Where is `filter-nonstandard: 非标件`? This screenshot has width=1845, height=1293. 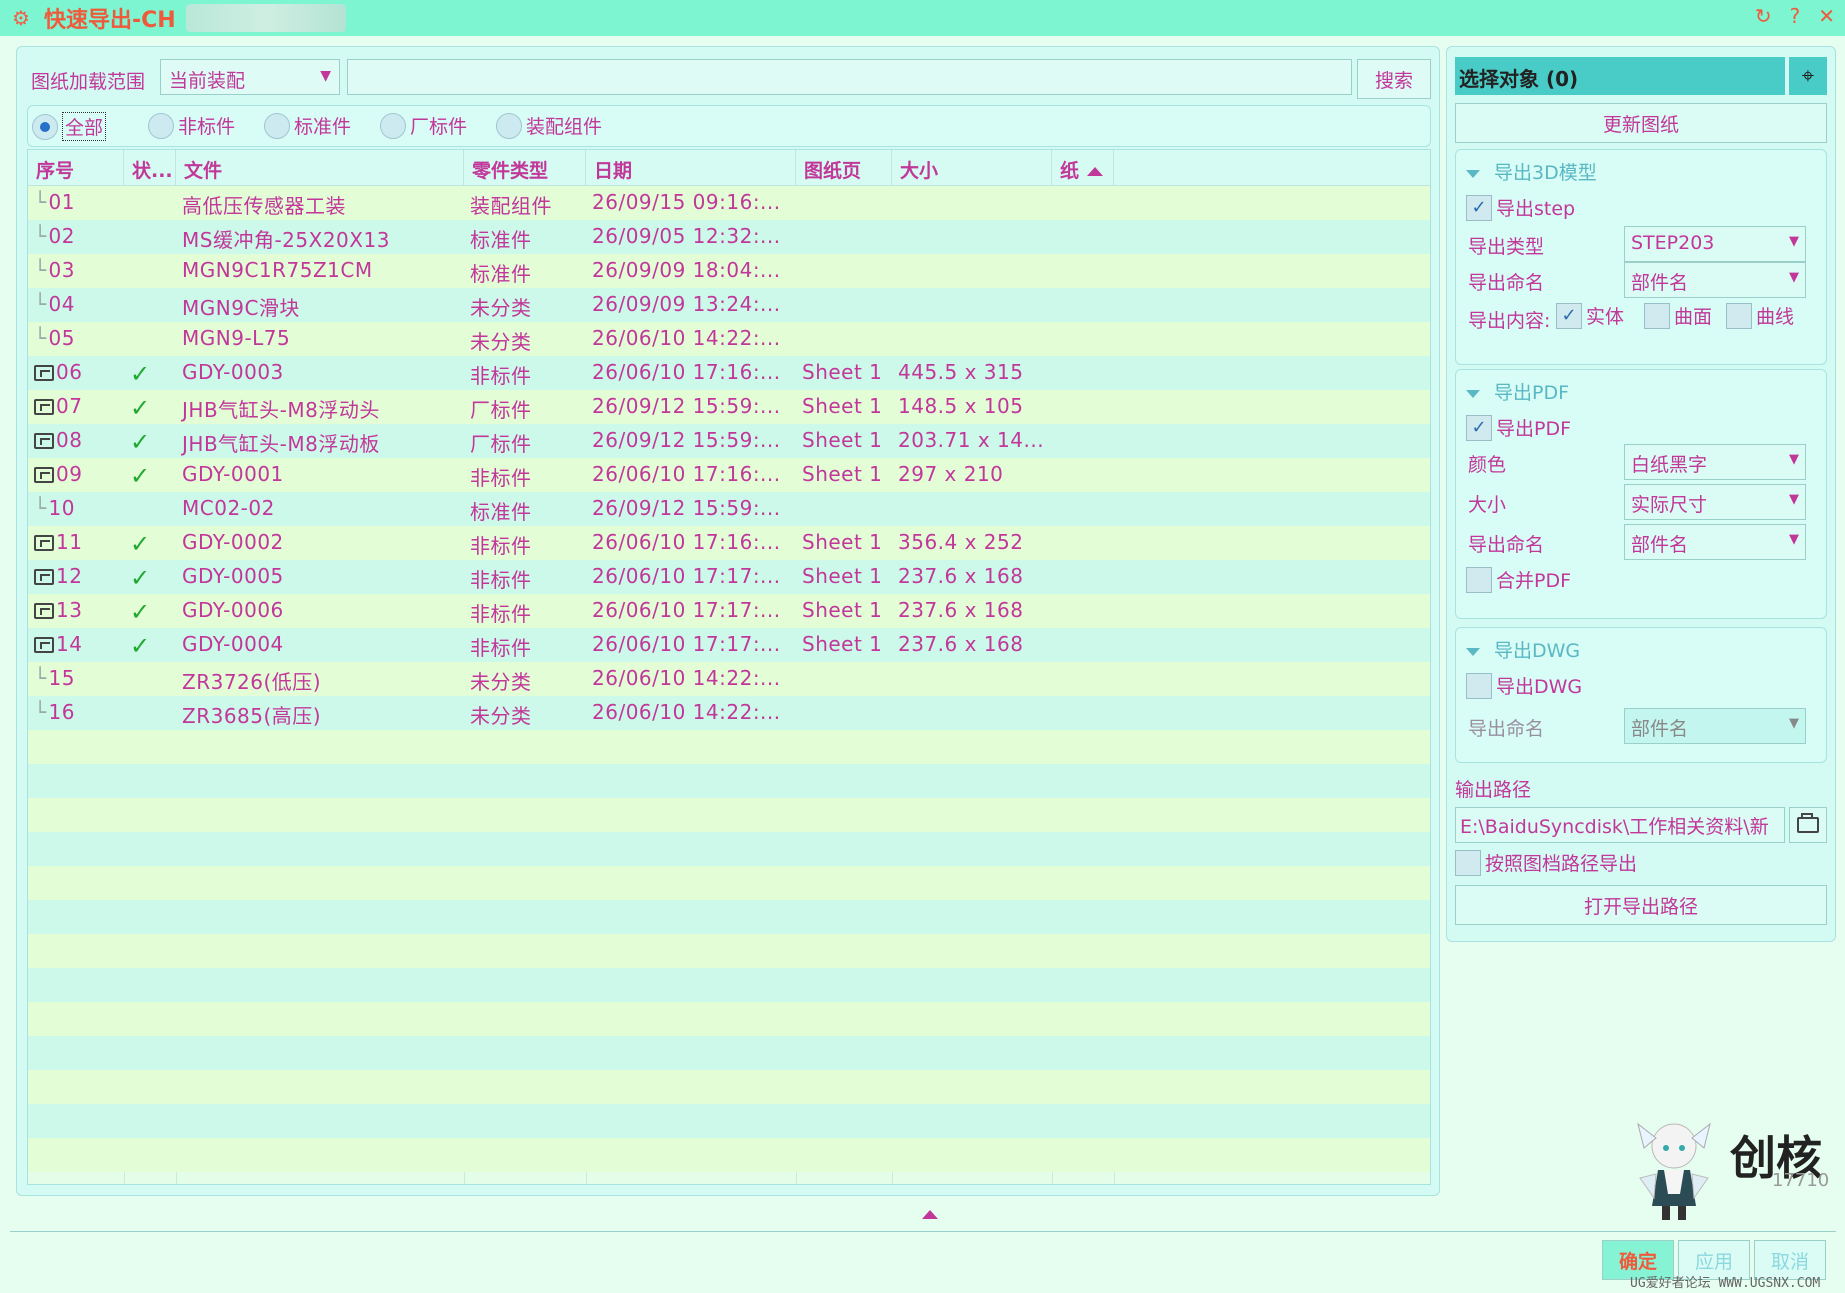
filter-nonstandard: 非标件 is located at coordinates (191, 125).